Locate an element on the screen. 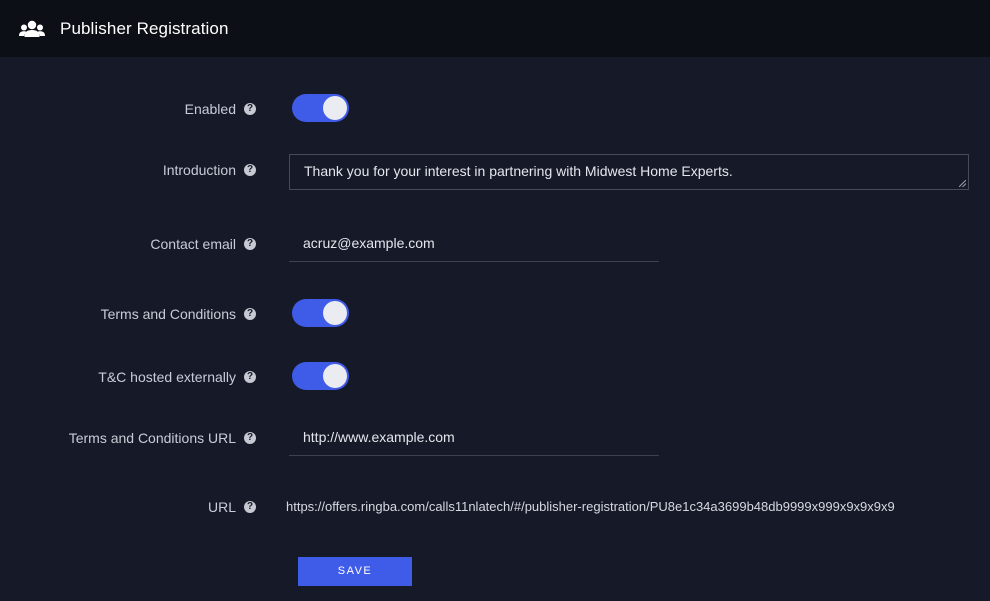 The height and width of the screenshot is (601, 990). save-button: SAVE is located at coordinates (355, 571).